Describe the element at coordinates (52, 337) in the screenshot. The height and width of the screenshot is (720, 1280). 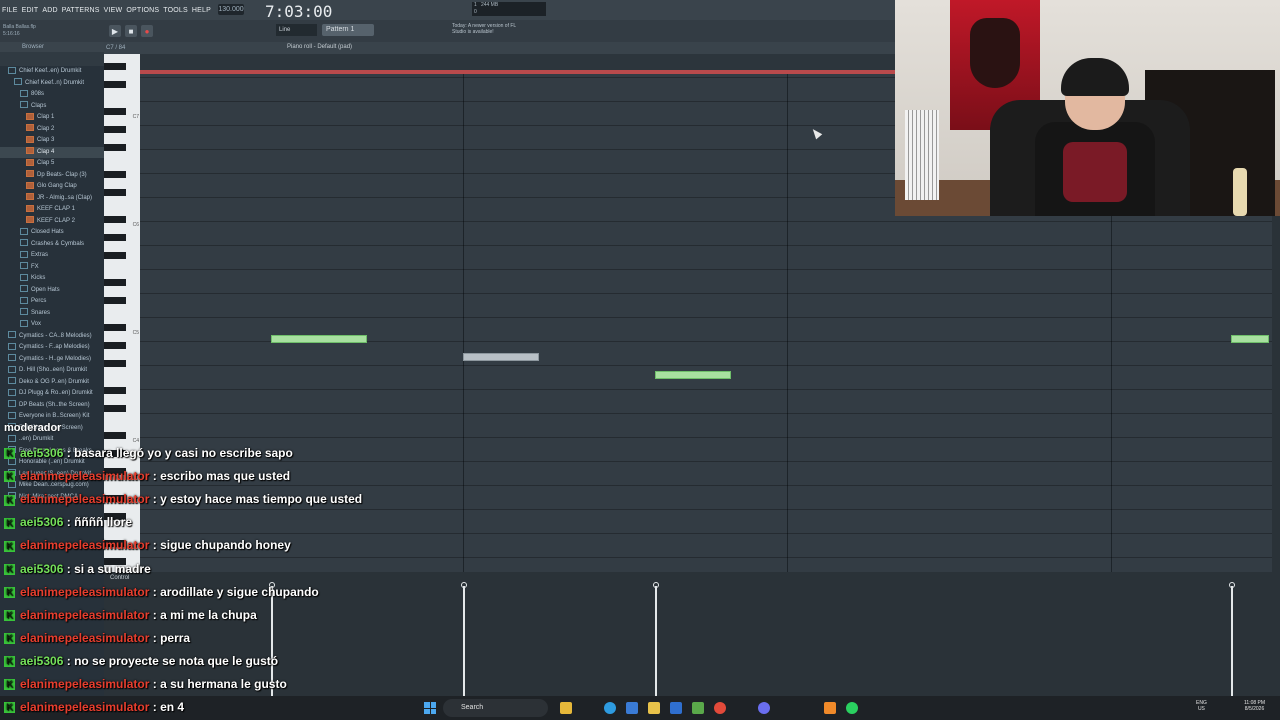
I see `browser-folder: Cymatics - CA..8 Melodies)` at that location.